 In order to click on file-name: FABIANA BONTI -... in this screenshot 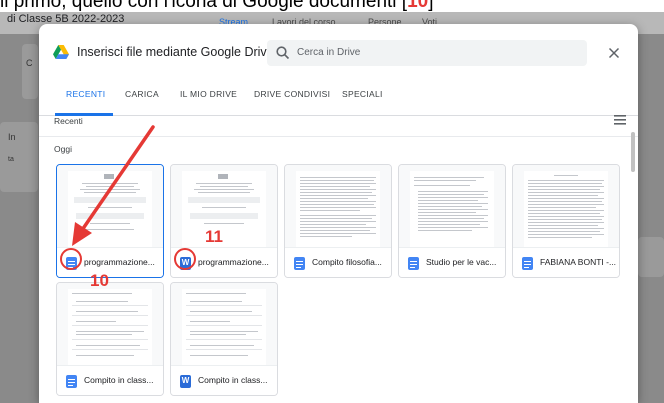, I will do `click(578, 262)`.